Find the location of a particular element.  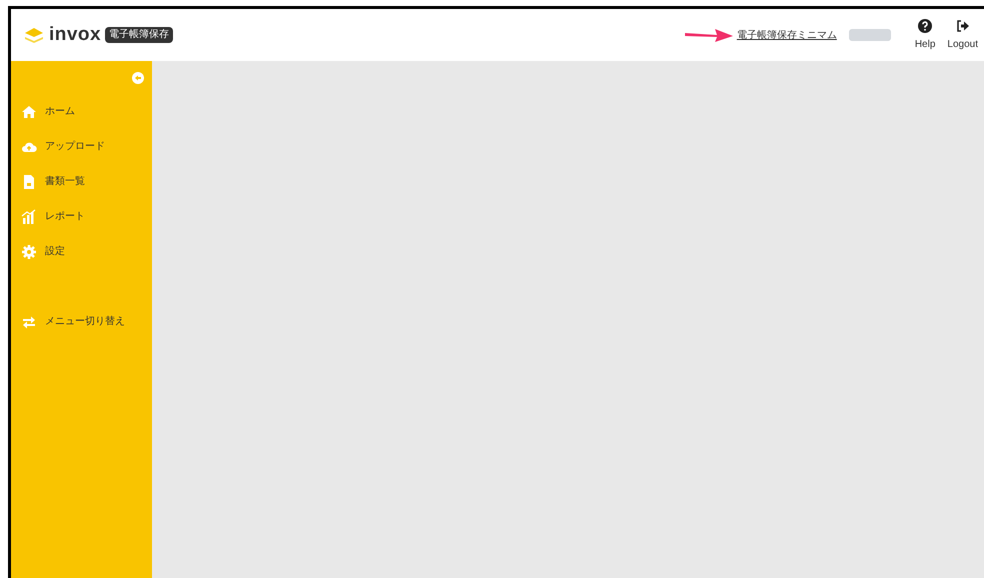

help-button: Help is located at coordinates (925, 35).